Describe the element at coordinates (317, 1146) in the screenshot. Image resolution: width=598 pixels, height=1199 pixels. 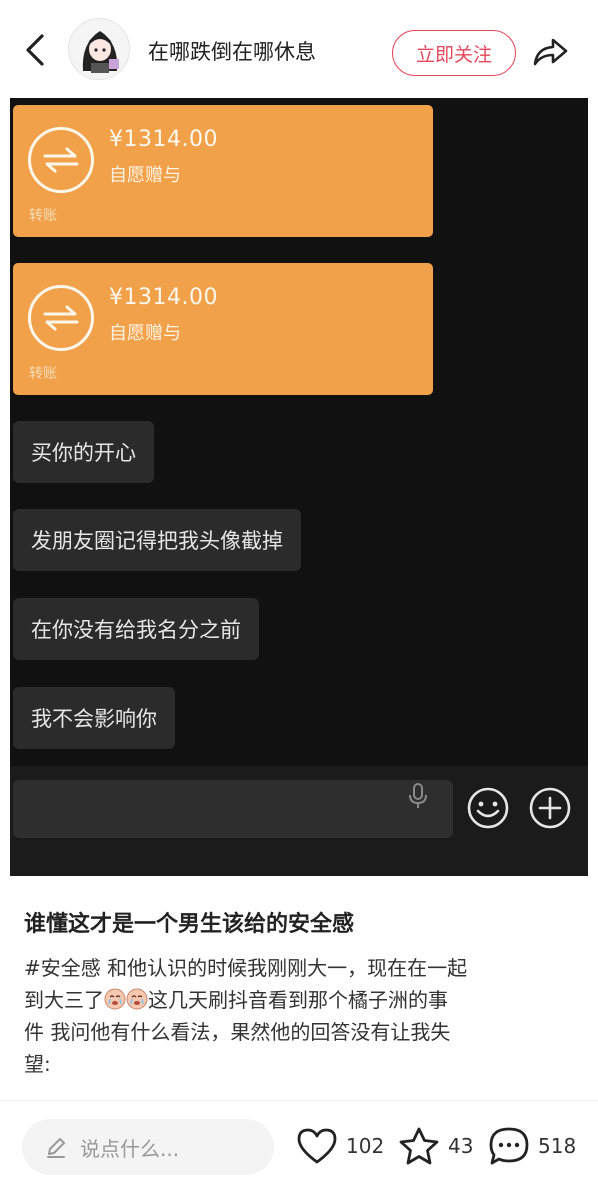
I see `heart-icon` at that location.